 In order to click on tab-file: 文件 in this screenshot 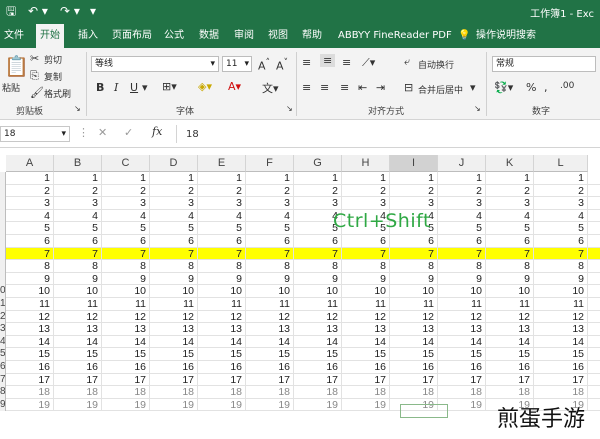, I will do `click(14, 36)`.